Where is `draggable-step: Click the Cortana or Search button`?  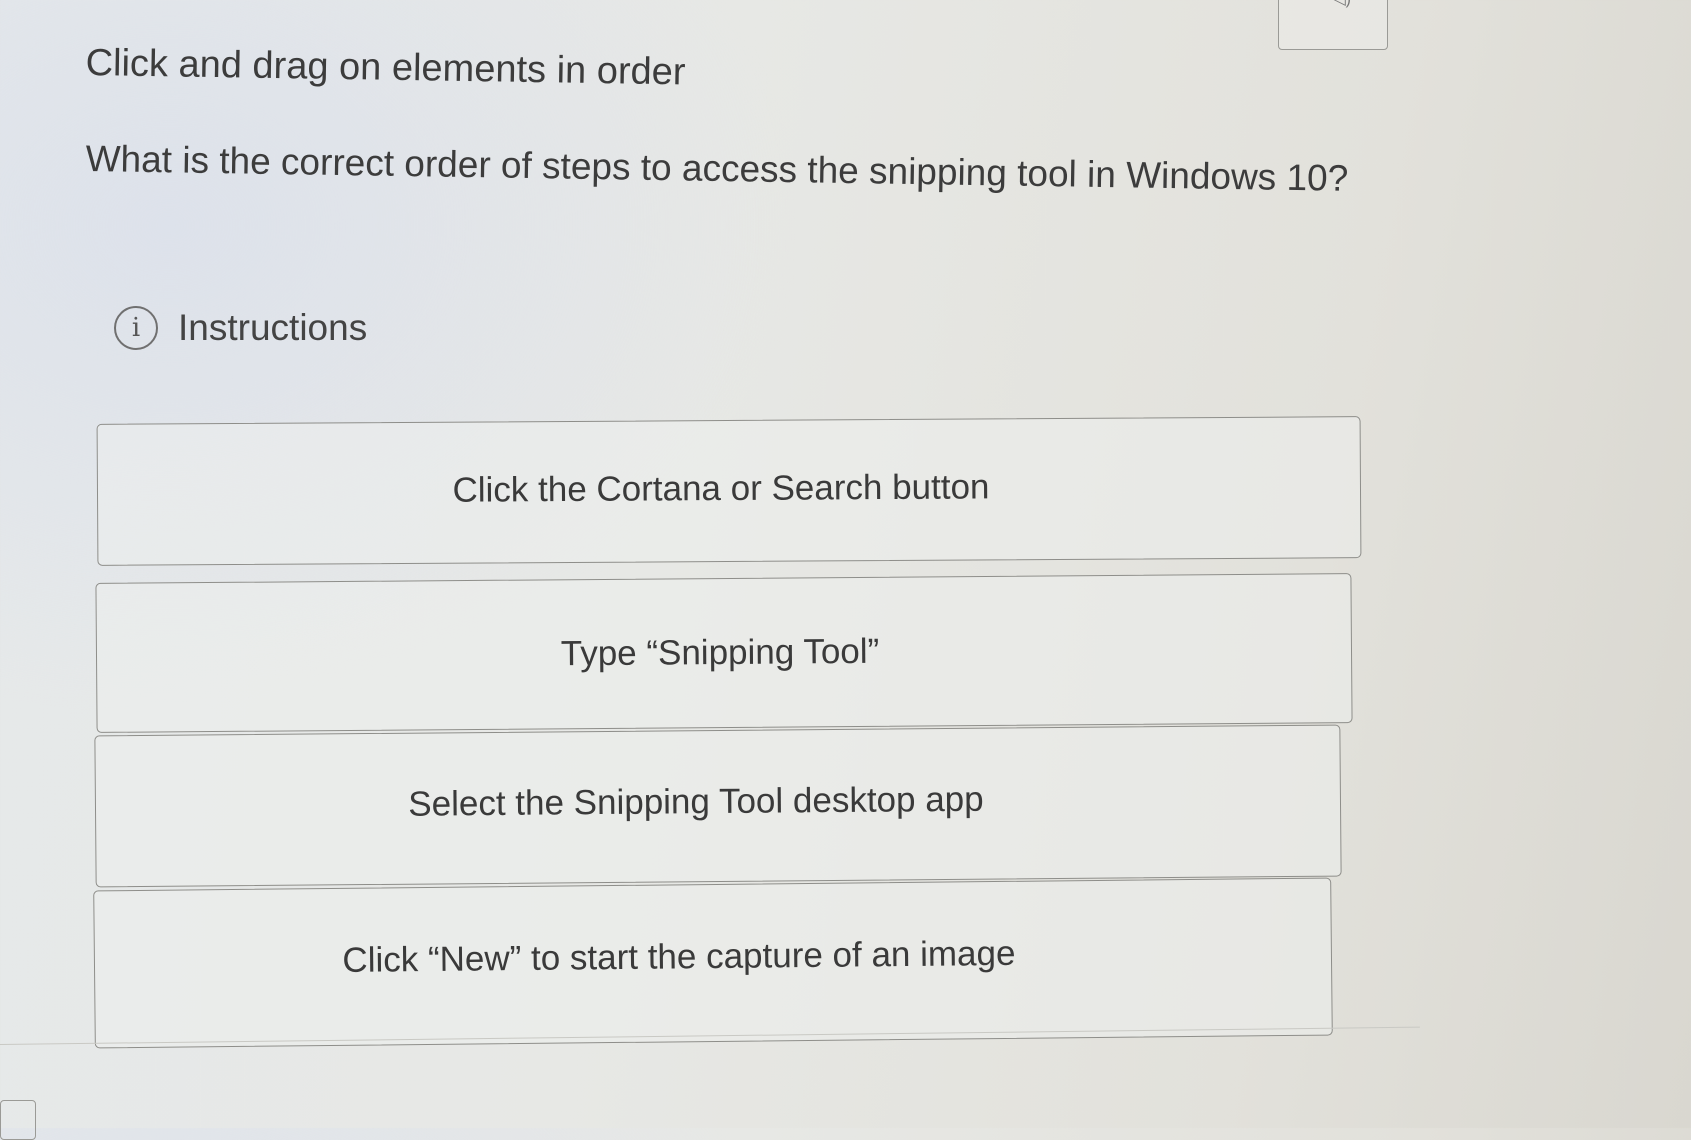 draggable-step: Click the Cortana or Search button is located at coordinates (729, 491).